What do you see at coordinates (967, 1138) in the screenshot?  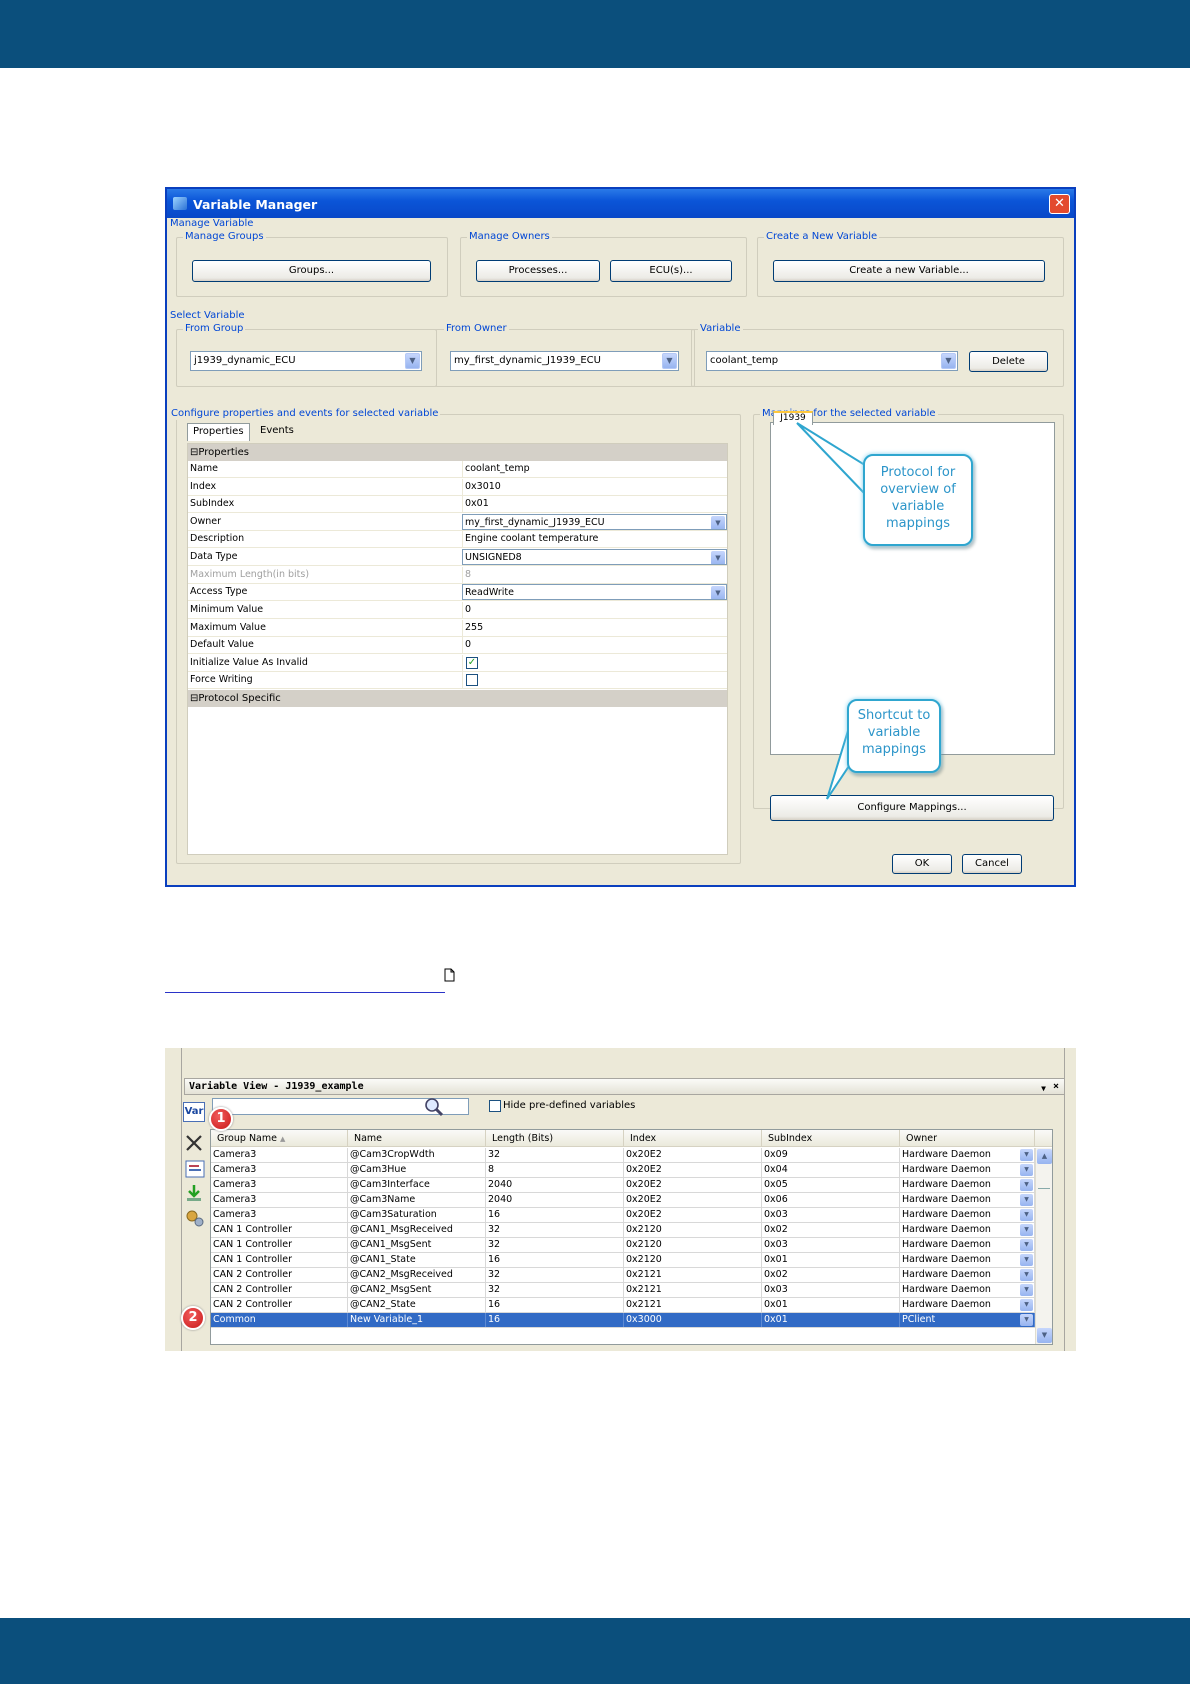 I see `column-header-owner: Owner` at bounding box center [967, 1138].